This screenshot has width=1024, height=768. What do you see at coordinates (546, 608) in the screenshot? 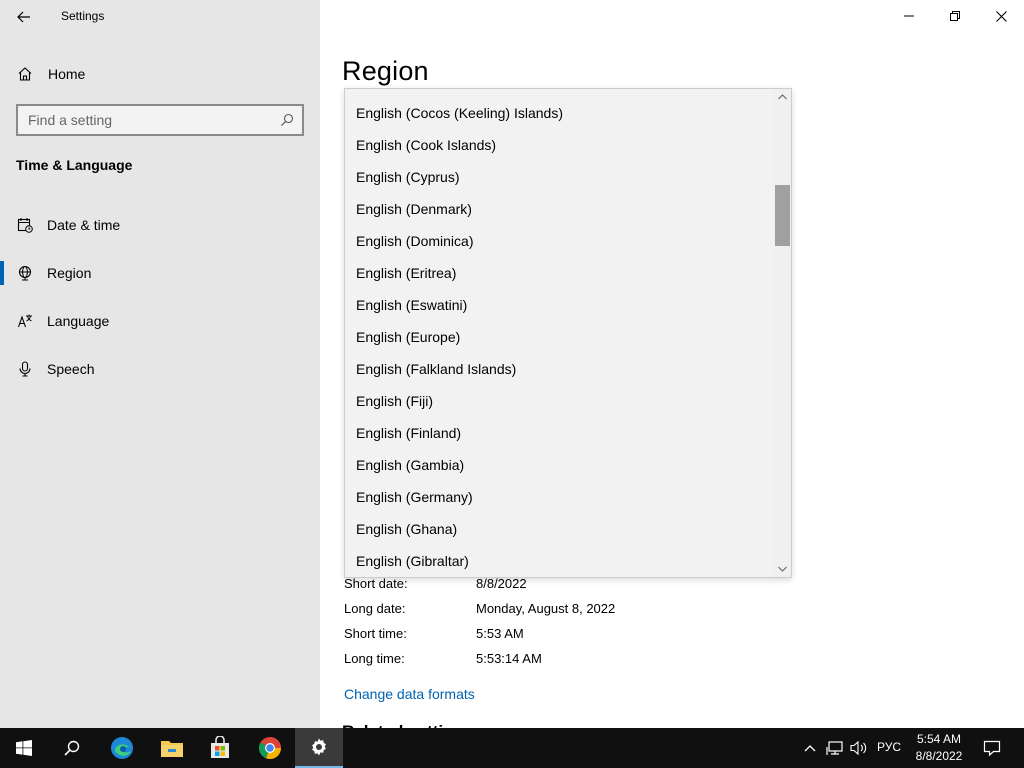
I see `format-value: Monday, August 8, 2022` at bounding box center [546, 608].